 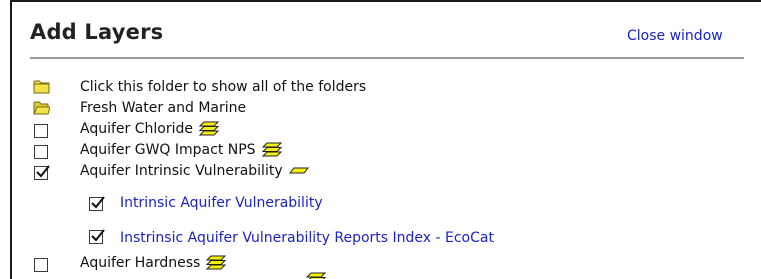 I want to click on sublayer-row-intrinsic-aquifer-vulnerability: Intrinsic Aquifer Vulnerability, so click(x=206, y=208).